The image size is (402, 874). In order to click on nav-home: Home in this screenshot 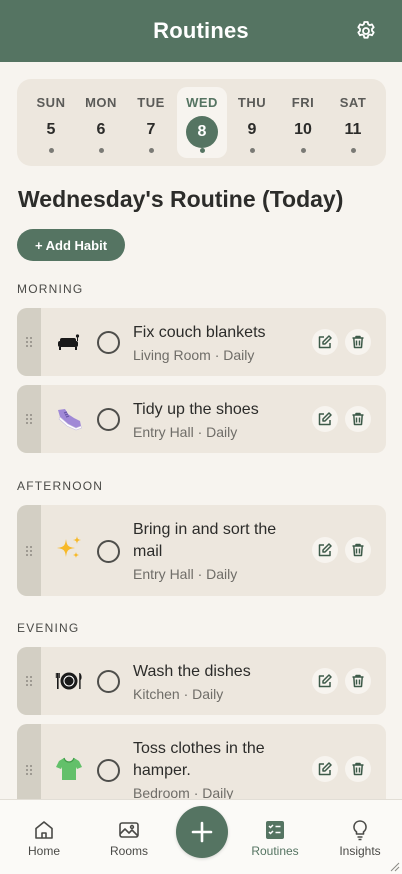, I will do `click(44, 837)`.